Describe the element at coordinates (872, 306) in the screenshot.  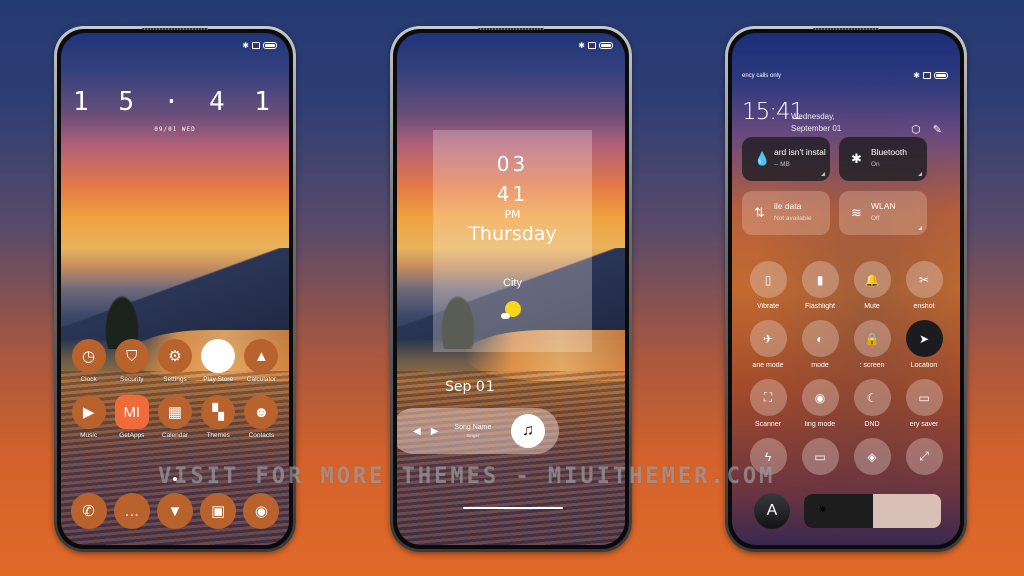
I see `toggle-label: Mute` at that location.